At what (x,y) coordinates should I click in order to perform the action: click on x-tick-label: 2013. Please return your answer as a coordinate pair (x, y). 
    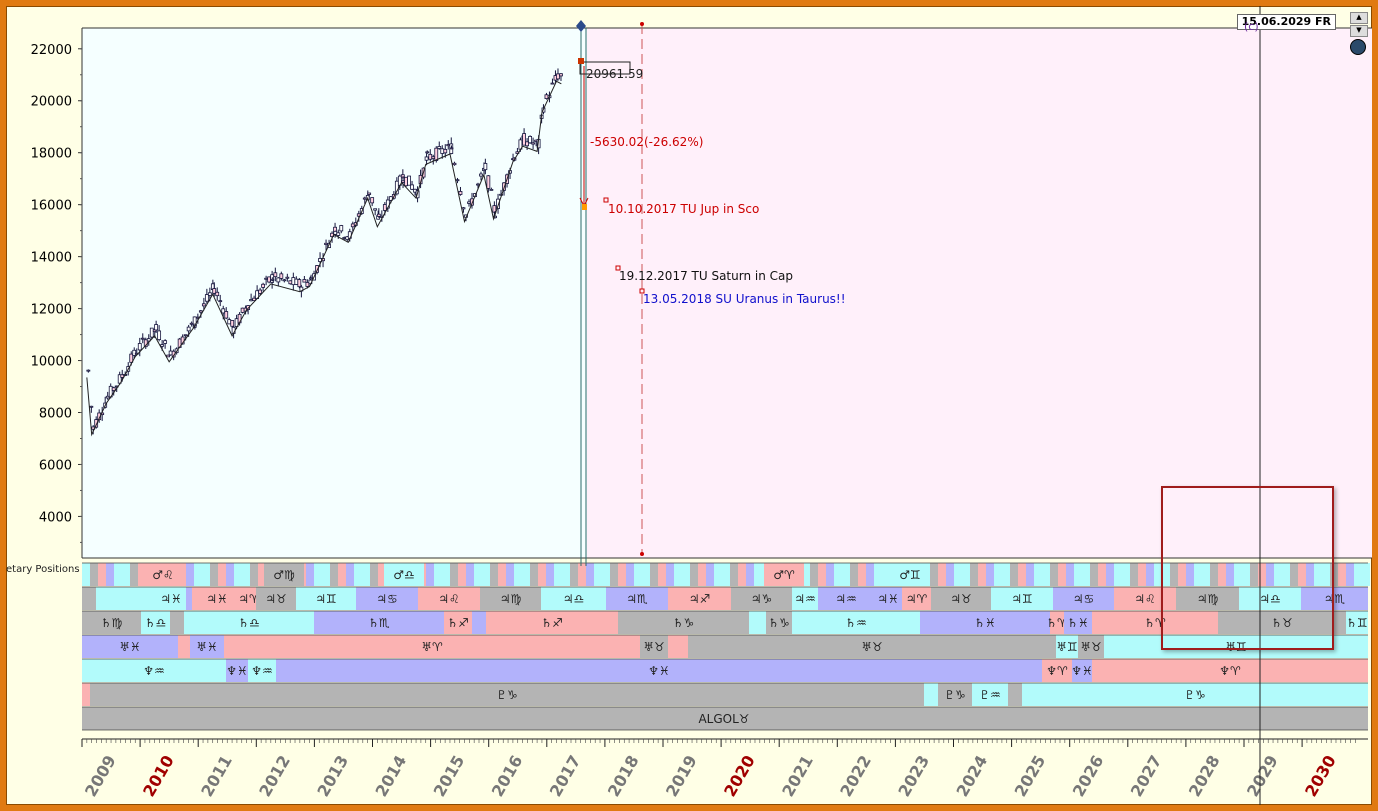
    Looking at the image, I should click on (332, 776).